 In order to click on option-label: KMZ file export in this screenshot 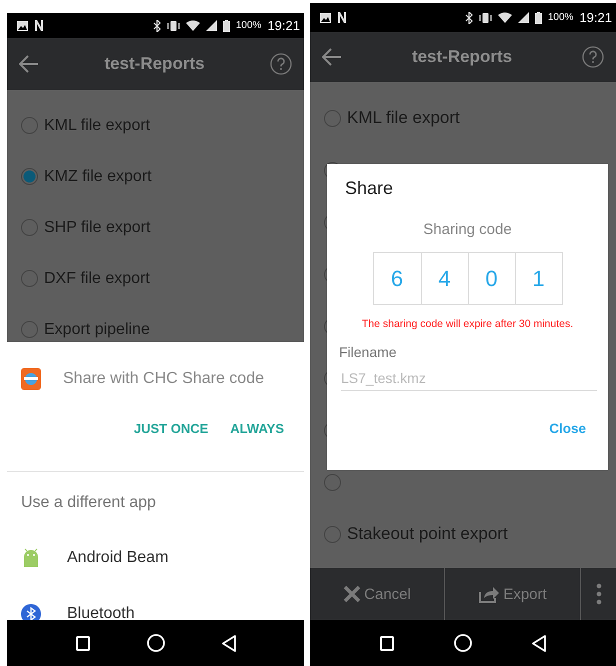, I will do `click(98, 177)`.